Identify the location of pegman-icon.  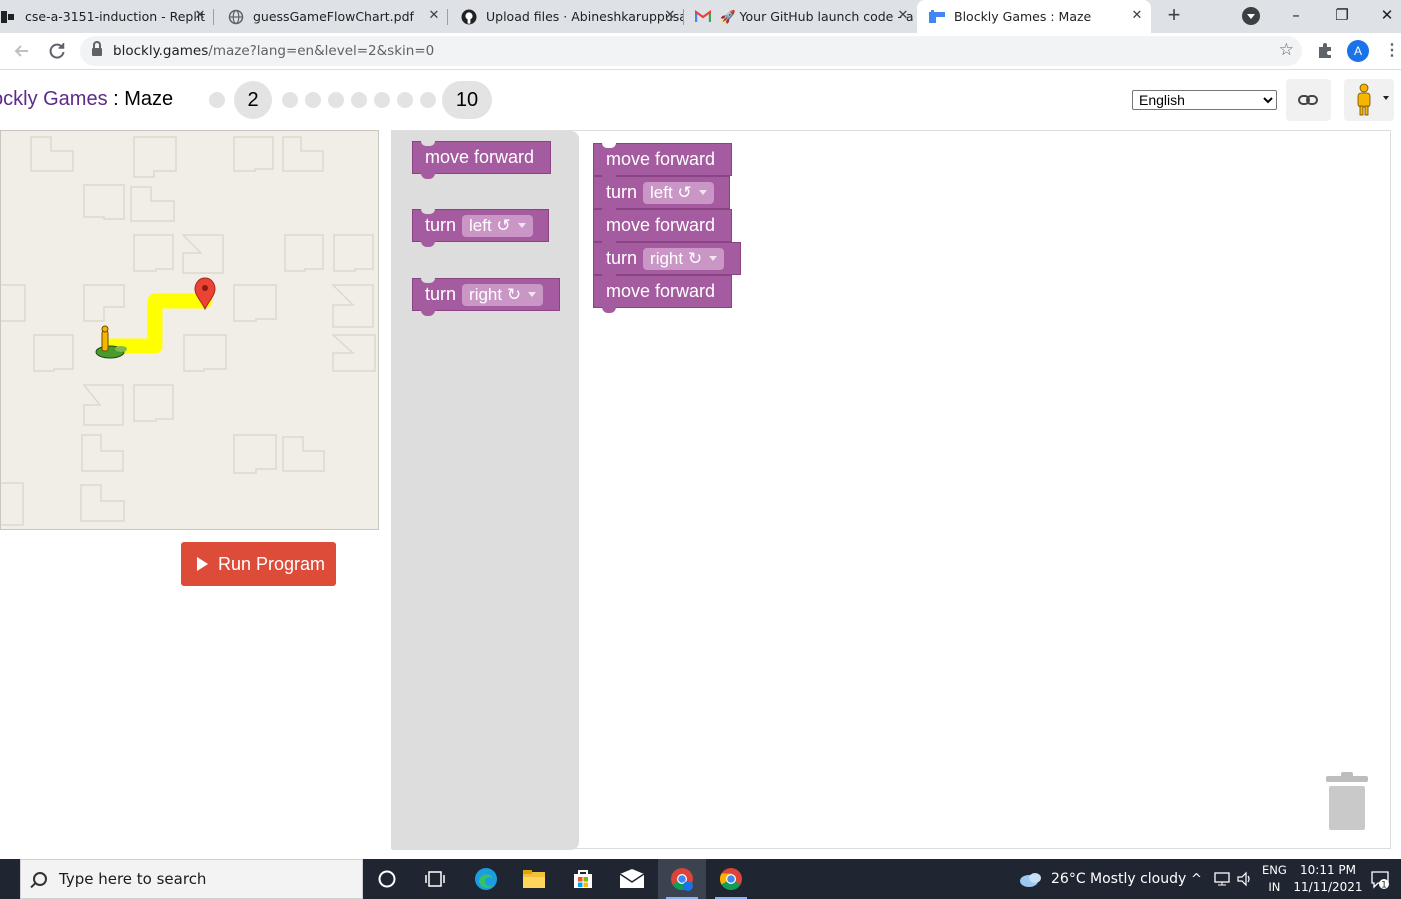
(1373, 99).